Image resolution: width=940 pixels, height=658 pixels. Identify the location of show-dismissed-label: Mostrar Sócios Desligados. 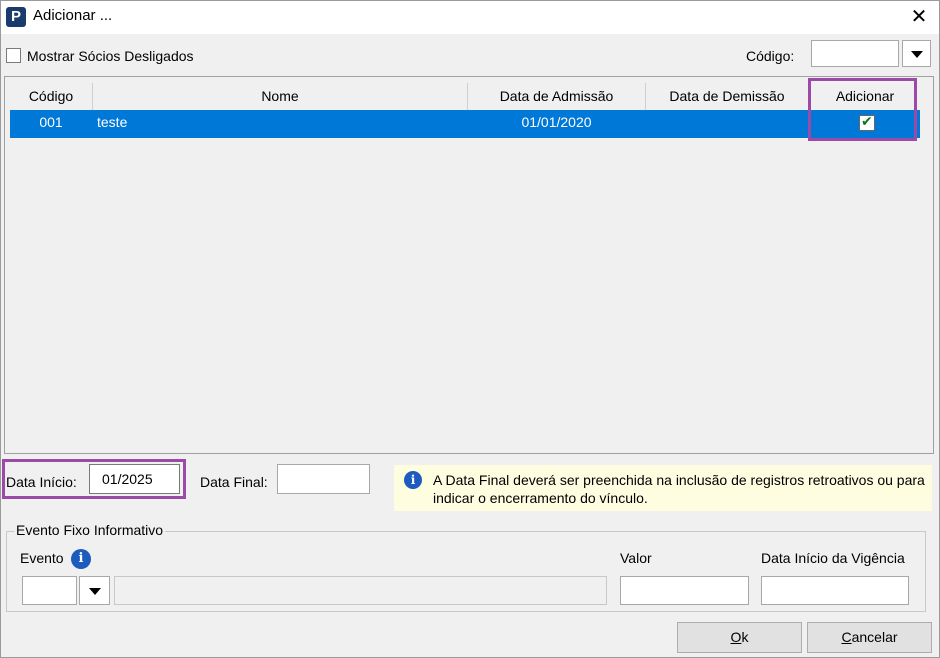
(110, 56).